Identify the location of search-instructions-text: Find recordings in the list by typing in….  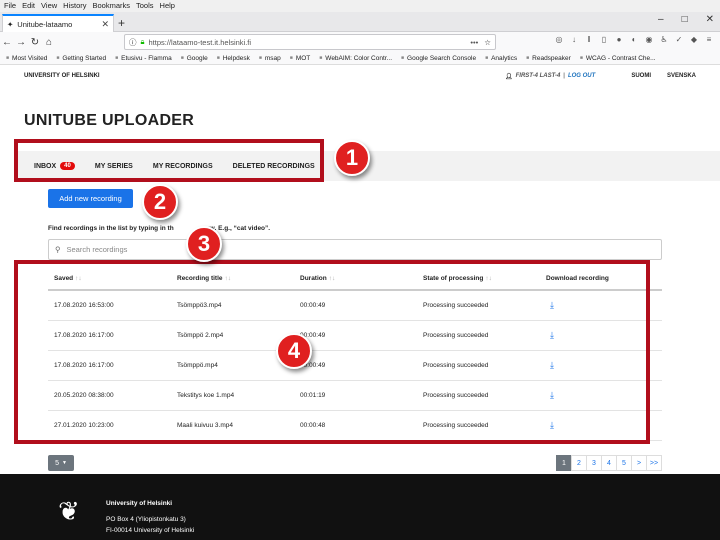
(111, 228).